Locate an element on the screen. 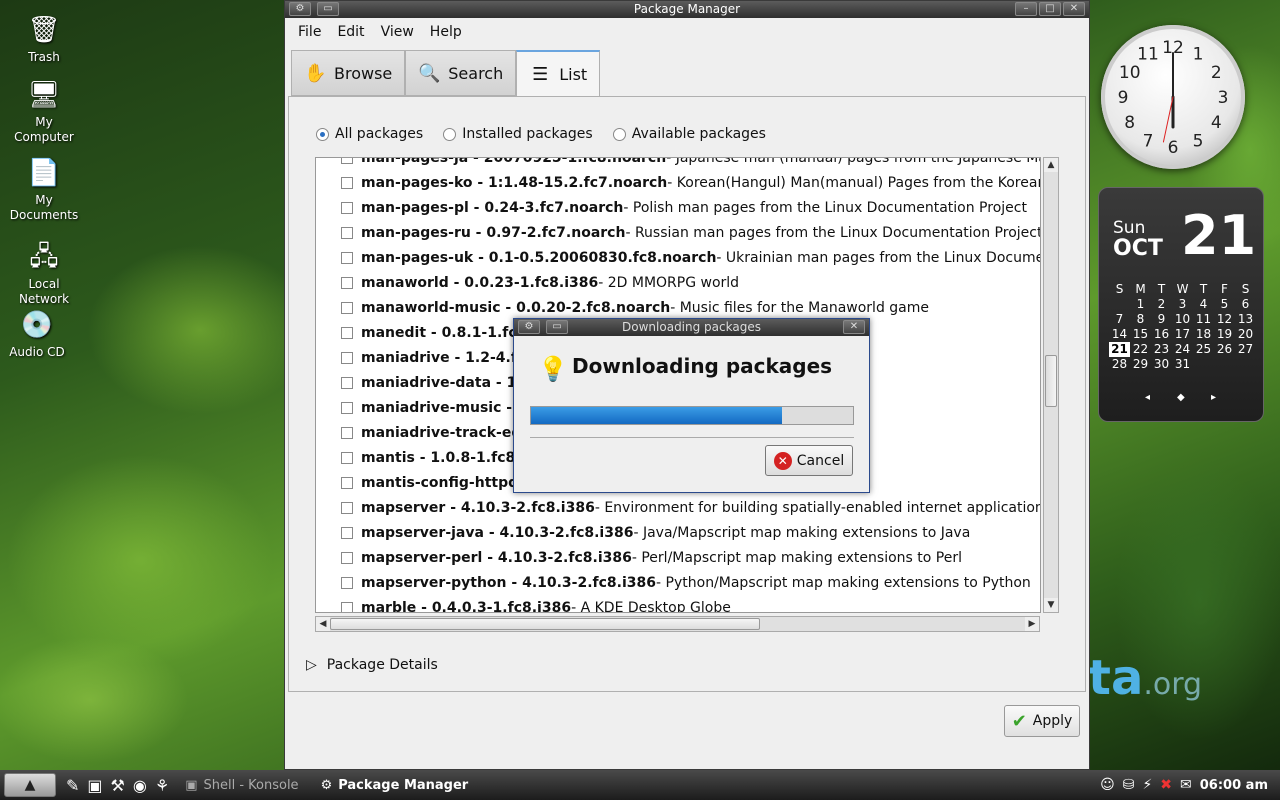 The width and height of the screenshot is (1280, 800). tab-browse: ✋ Browse is located at coordinates (348, 73).